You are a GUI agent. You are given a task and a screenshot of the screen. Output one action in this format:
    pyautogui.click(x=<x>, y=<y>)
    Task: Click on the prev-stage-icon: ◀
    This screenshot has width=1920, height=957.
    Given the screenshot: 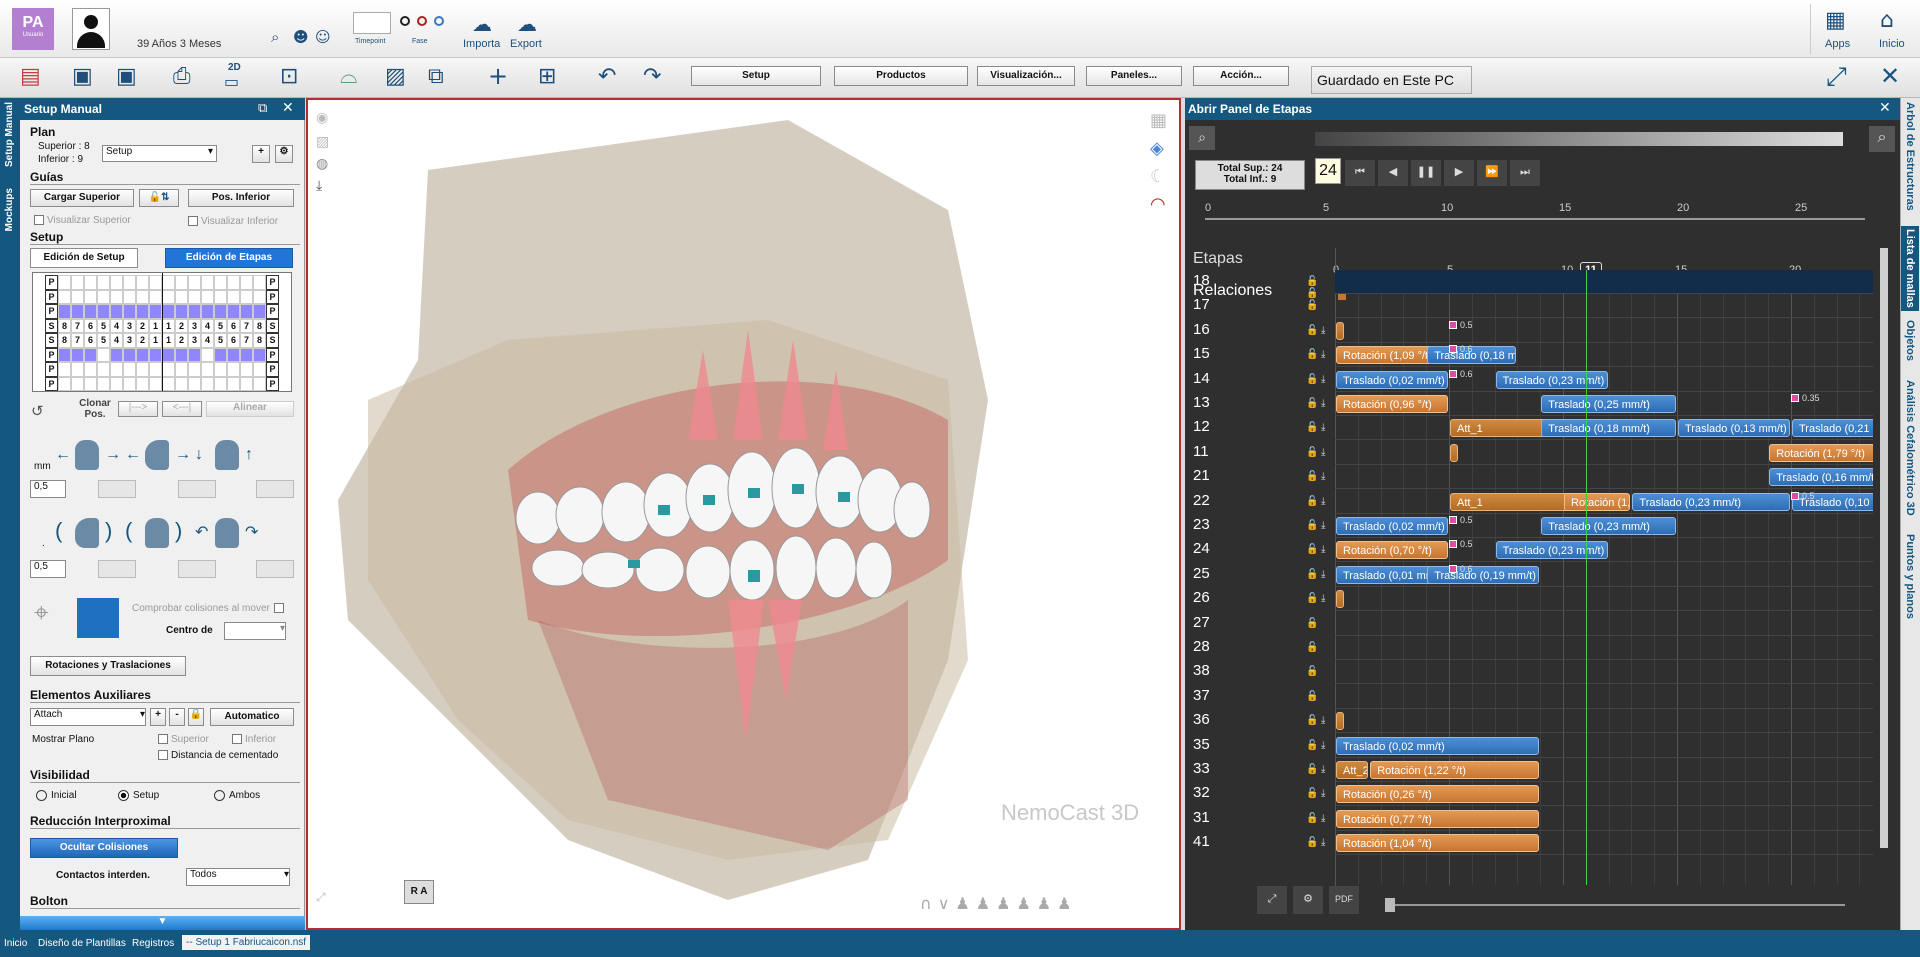 What is the action you would take?
    pyautogui.click(x=1393, y=173)
    